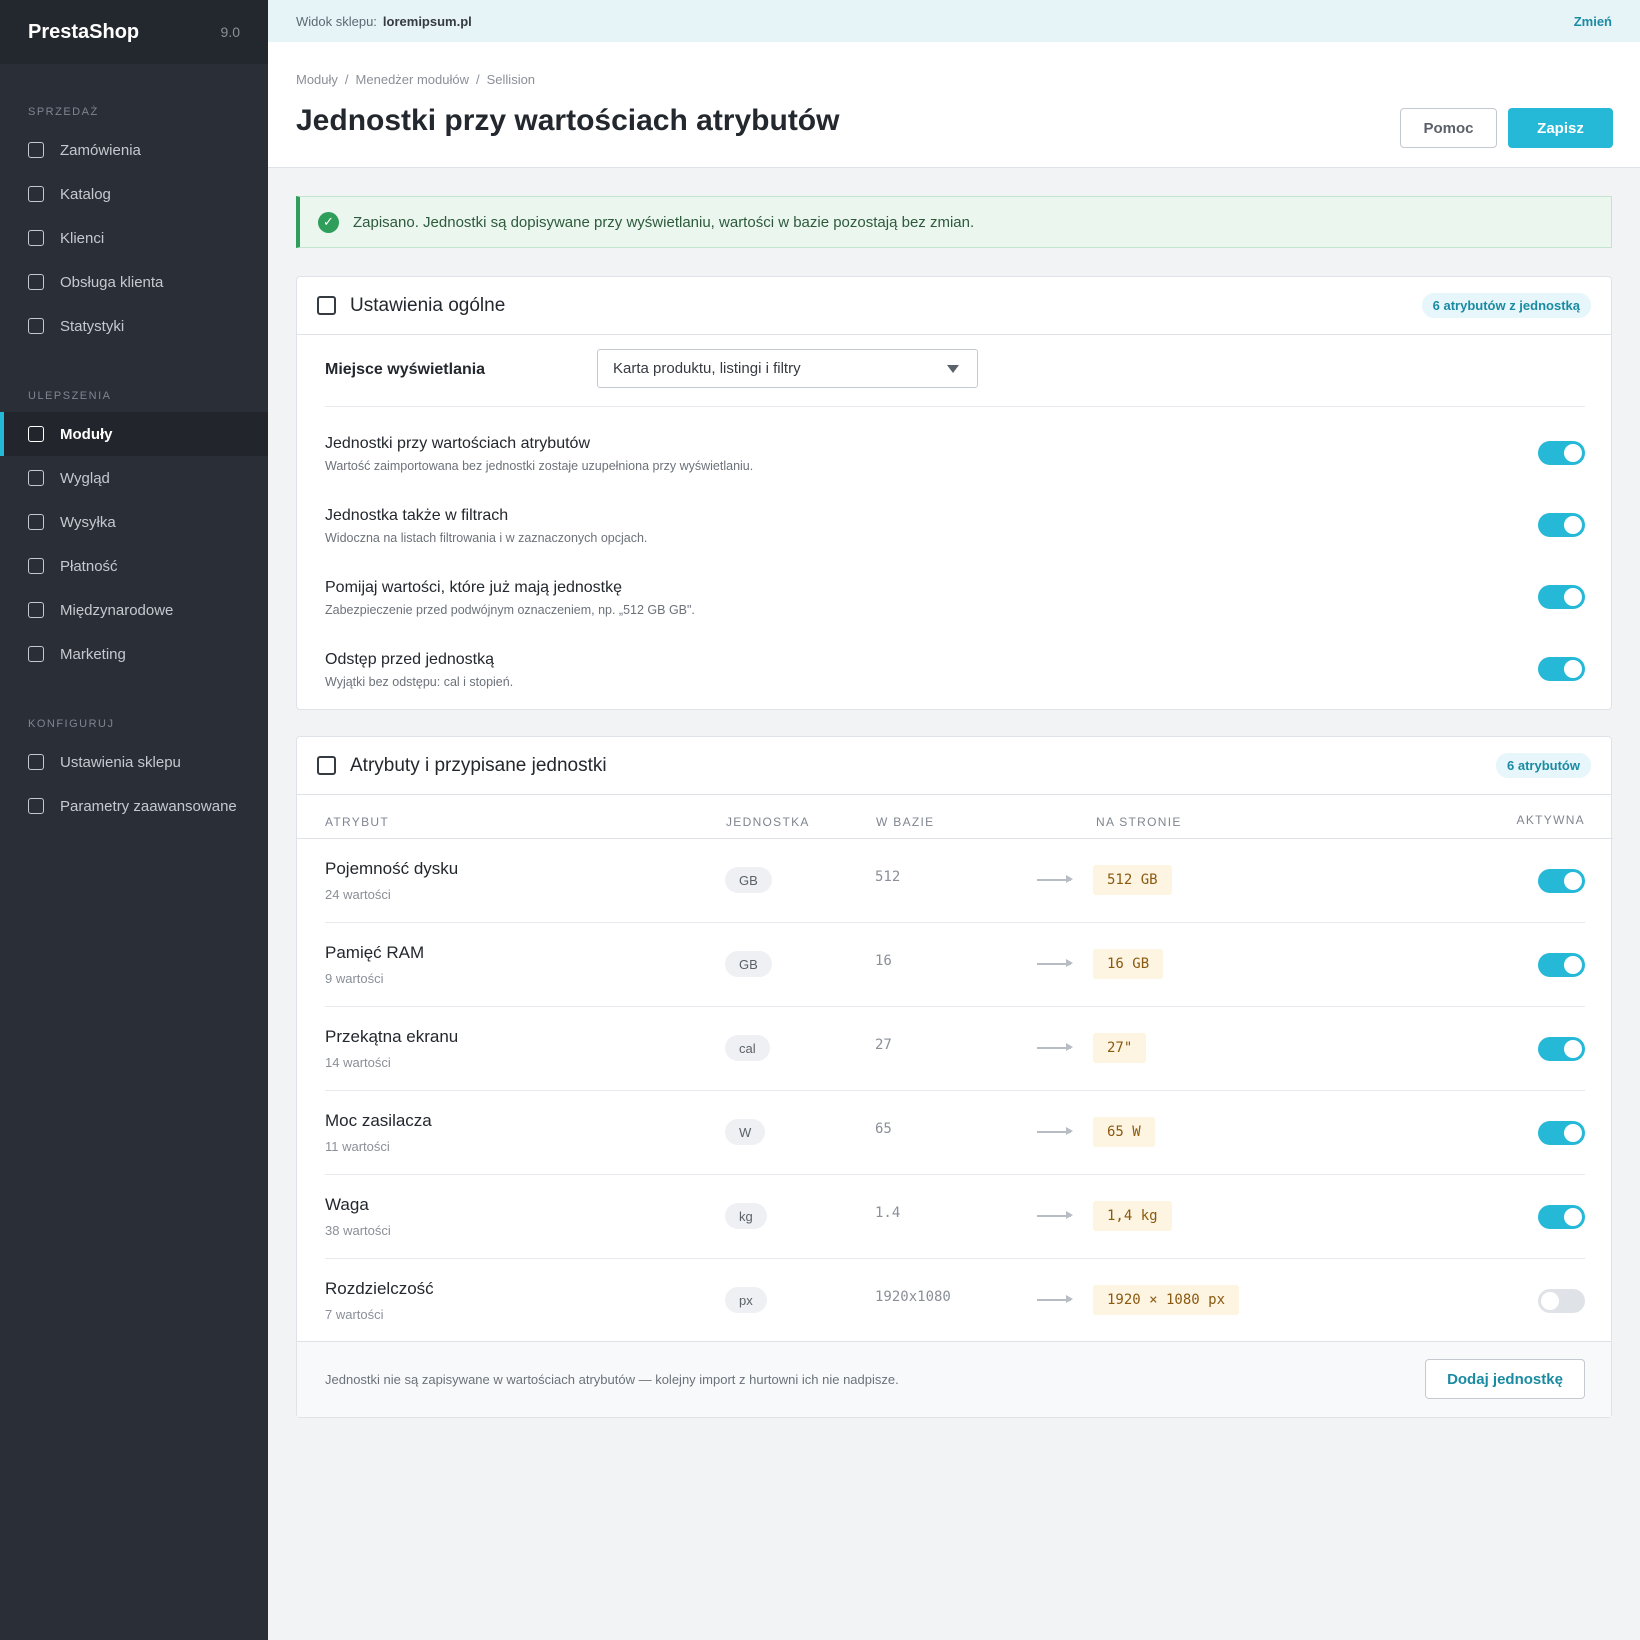 The height and width of the screenshot is (1640, 1640). What do you see at coordinates (36, 566) in the screenshot?
I see `payment-icon` at bounding box center [36, 566].